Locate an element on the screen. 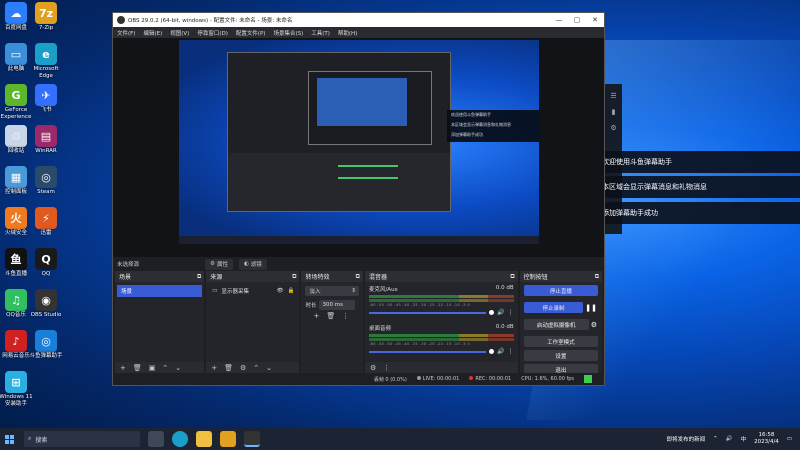 The height and width of the screenshot is (450, 800). maximize-button: ▢ is located at coordinates (577, 20).